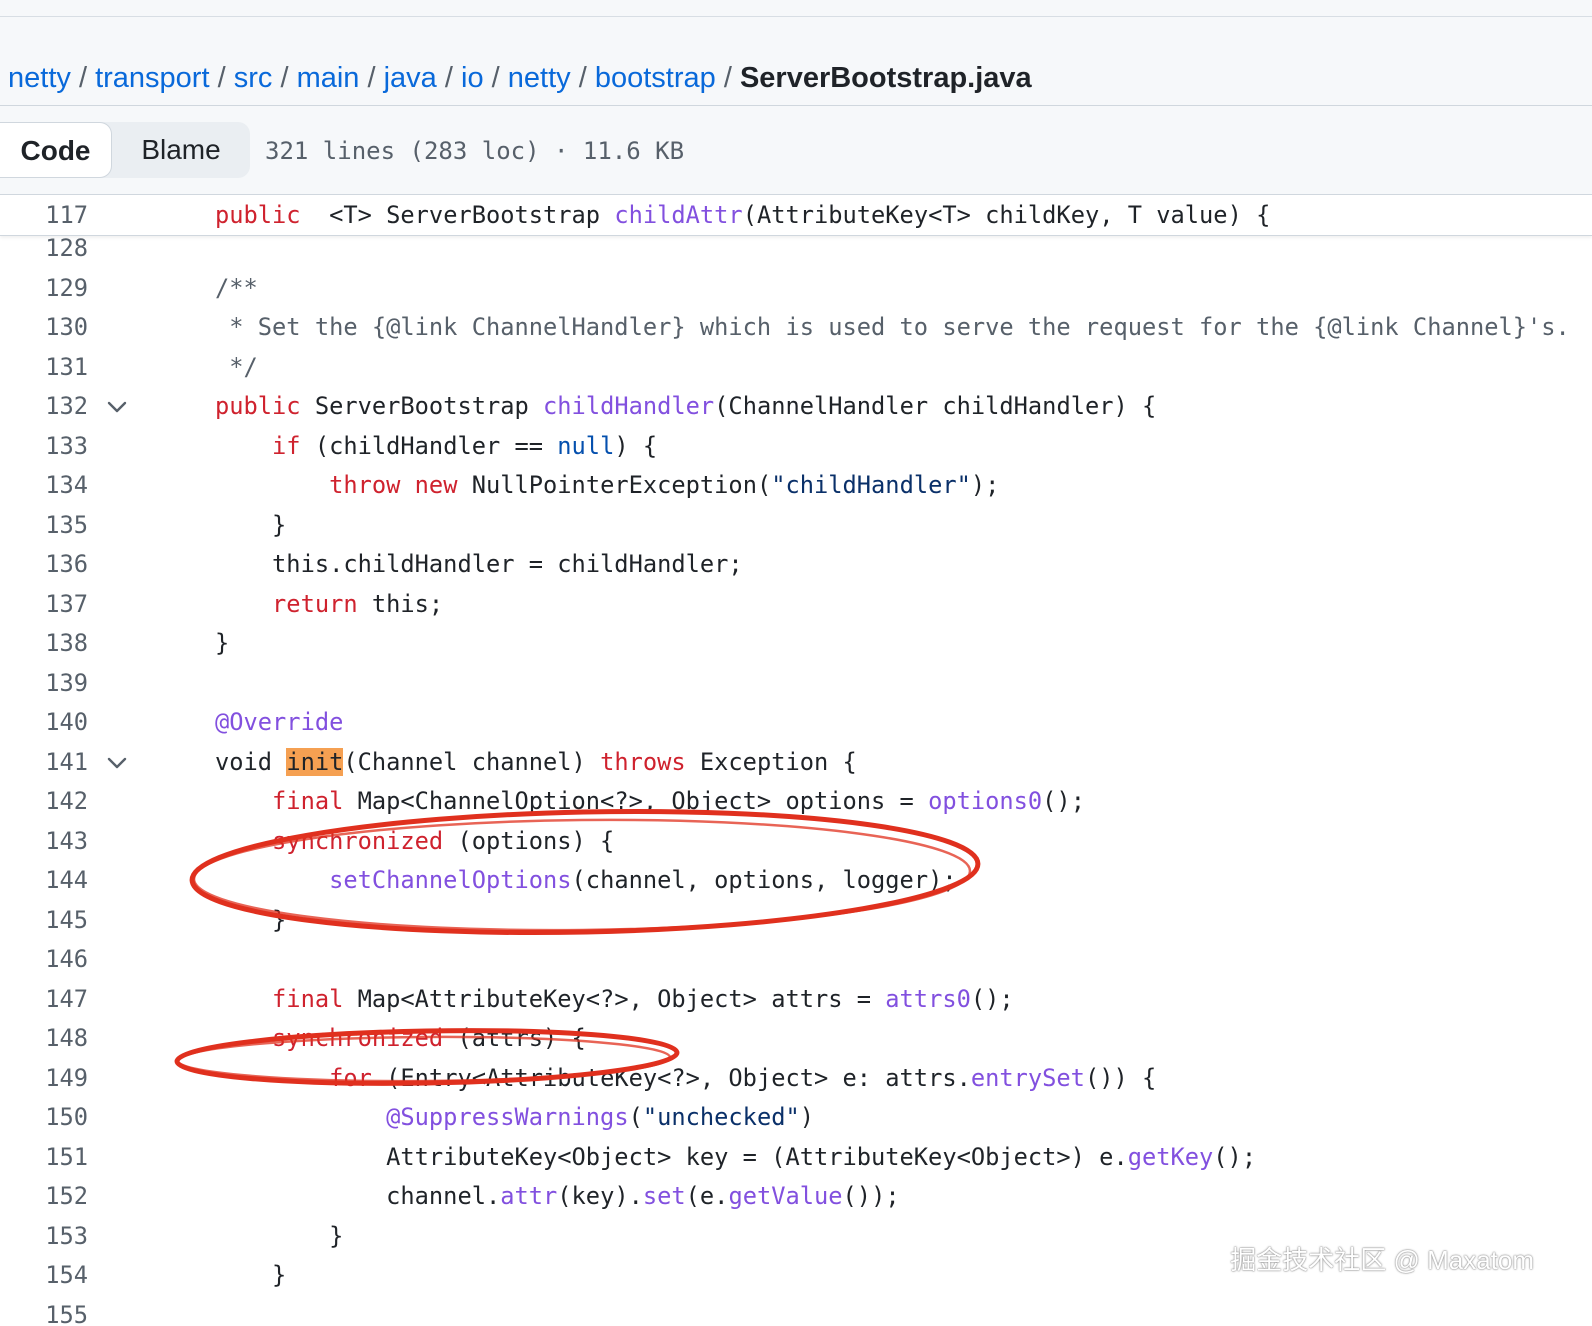 This screenshot has height=1326, width=1592. I want to click on code-token: getValue, so click(785, 1196).